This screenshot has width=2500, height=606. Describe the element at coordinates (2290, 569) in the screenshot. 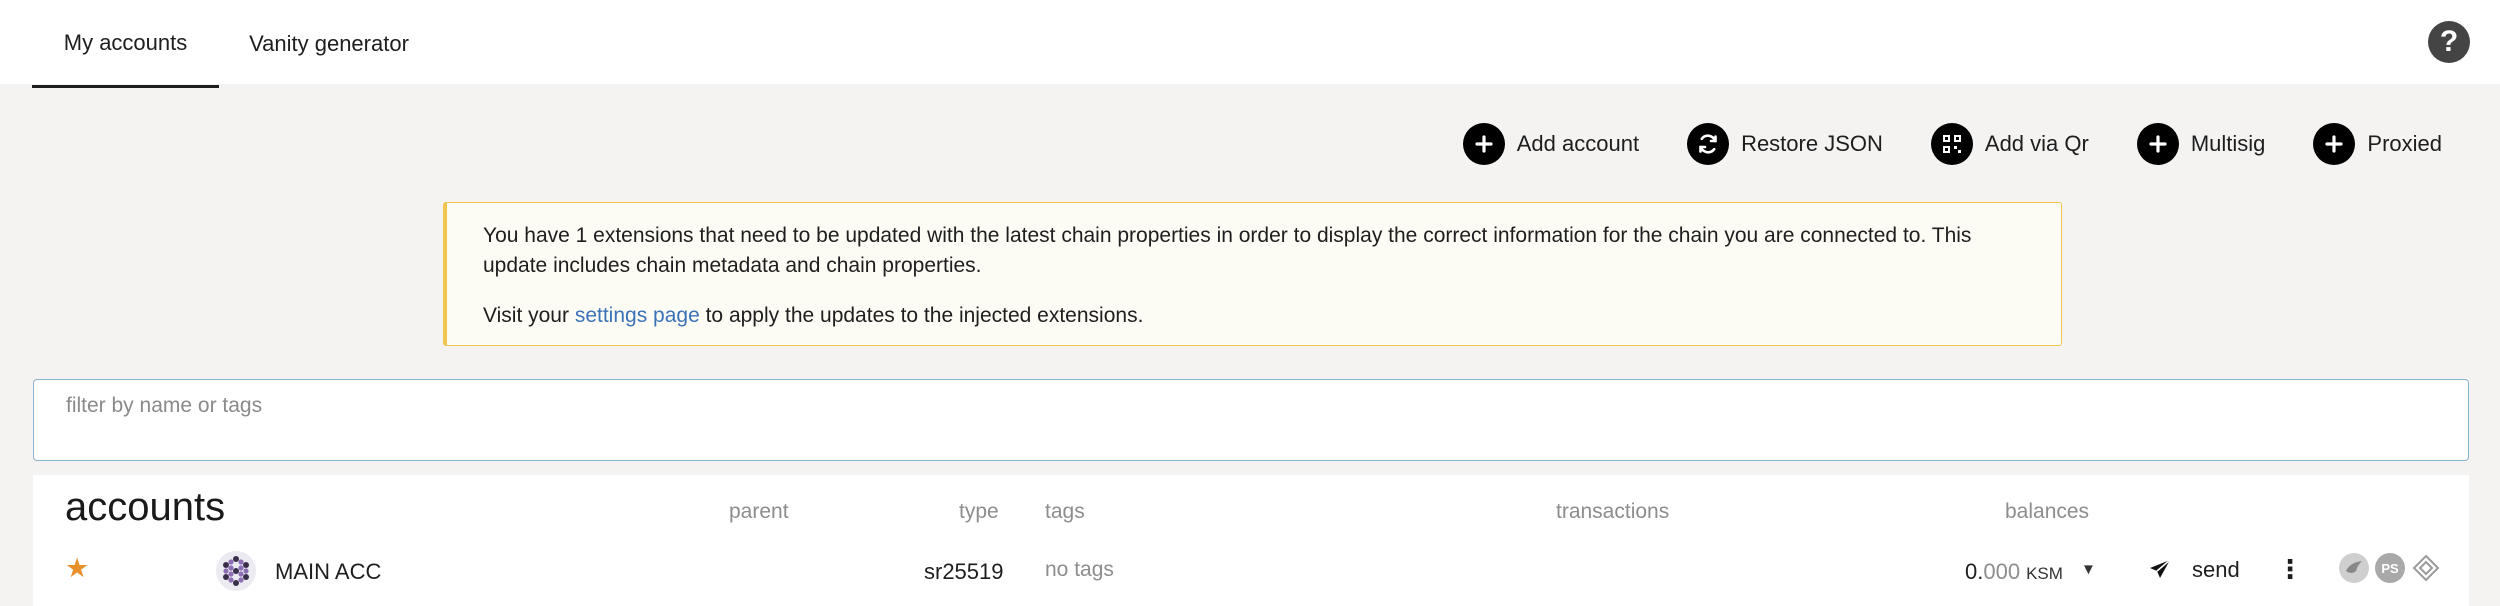

I see `more-options-icon: ⋮` at that location.